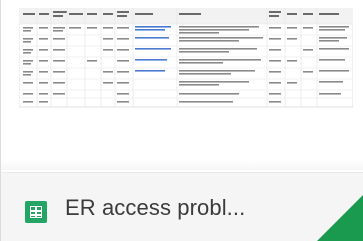 This screenshot has height=241, width=363. I want to click on thumbnail-divider, so click(182, 165).